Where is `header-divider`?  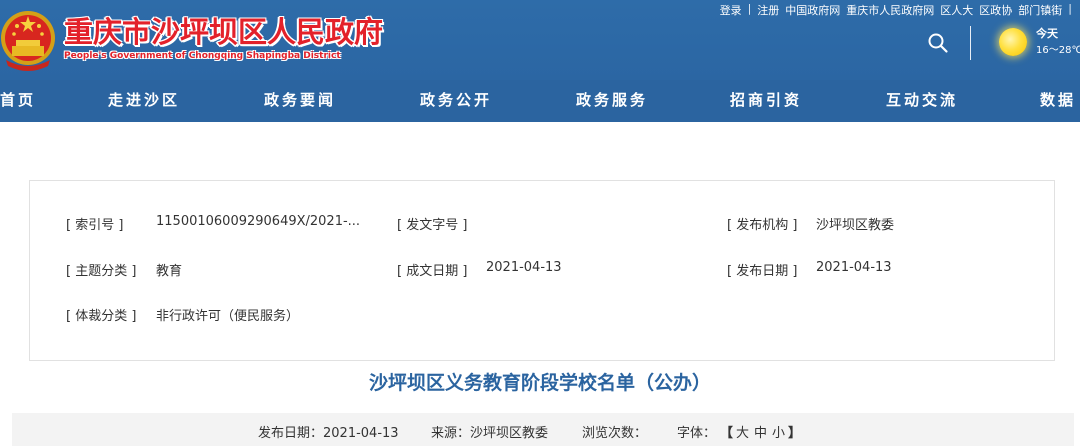 header-divider is located at coordinates (970, 43).